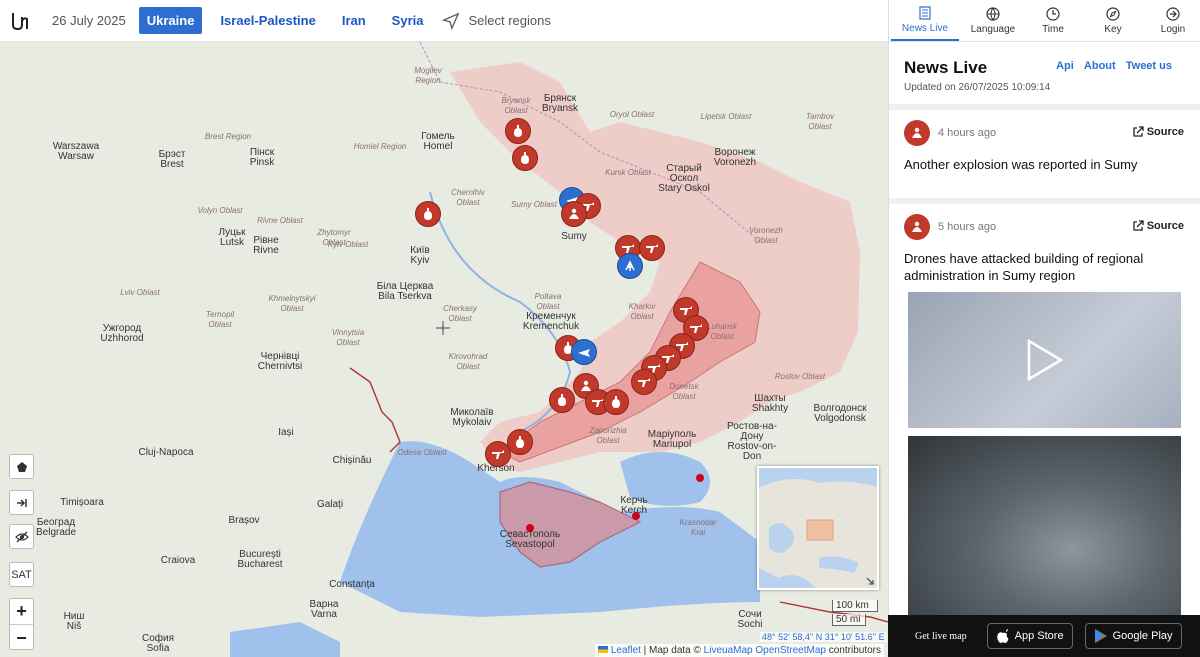 This screenshot has width=1200, height=657. I want to click on liveuamap-logo, so click(20, 21).